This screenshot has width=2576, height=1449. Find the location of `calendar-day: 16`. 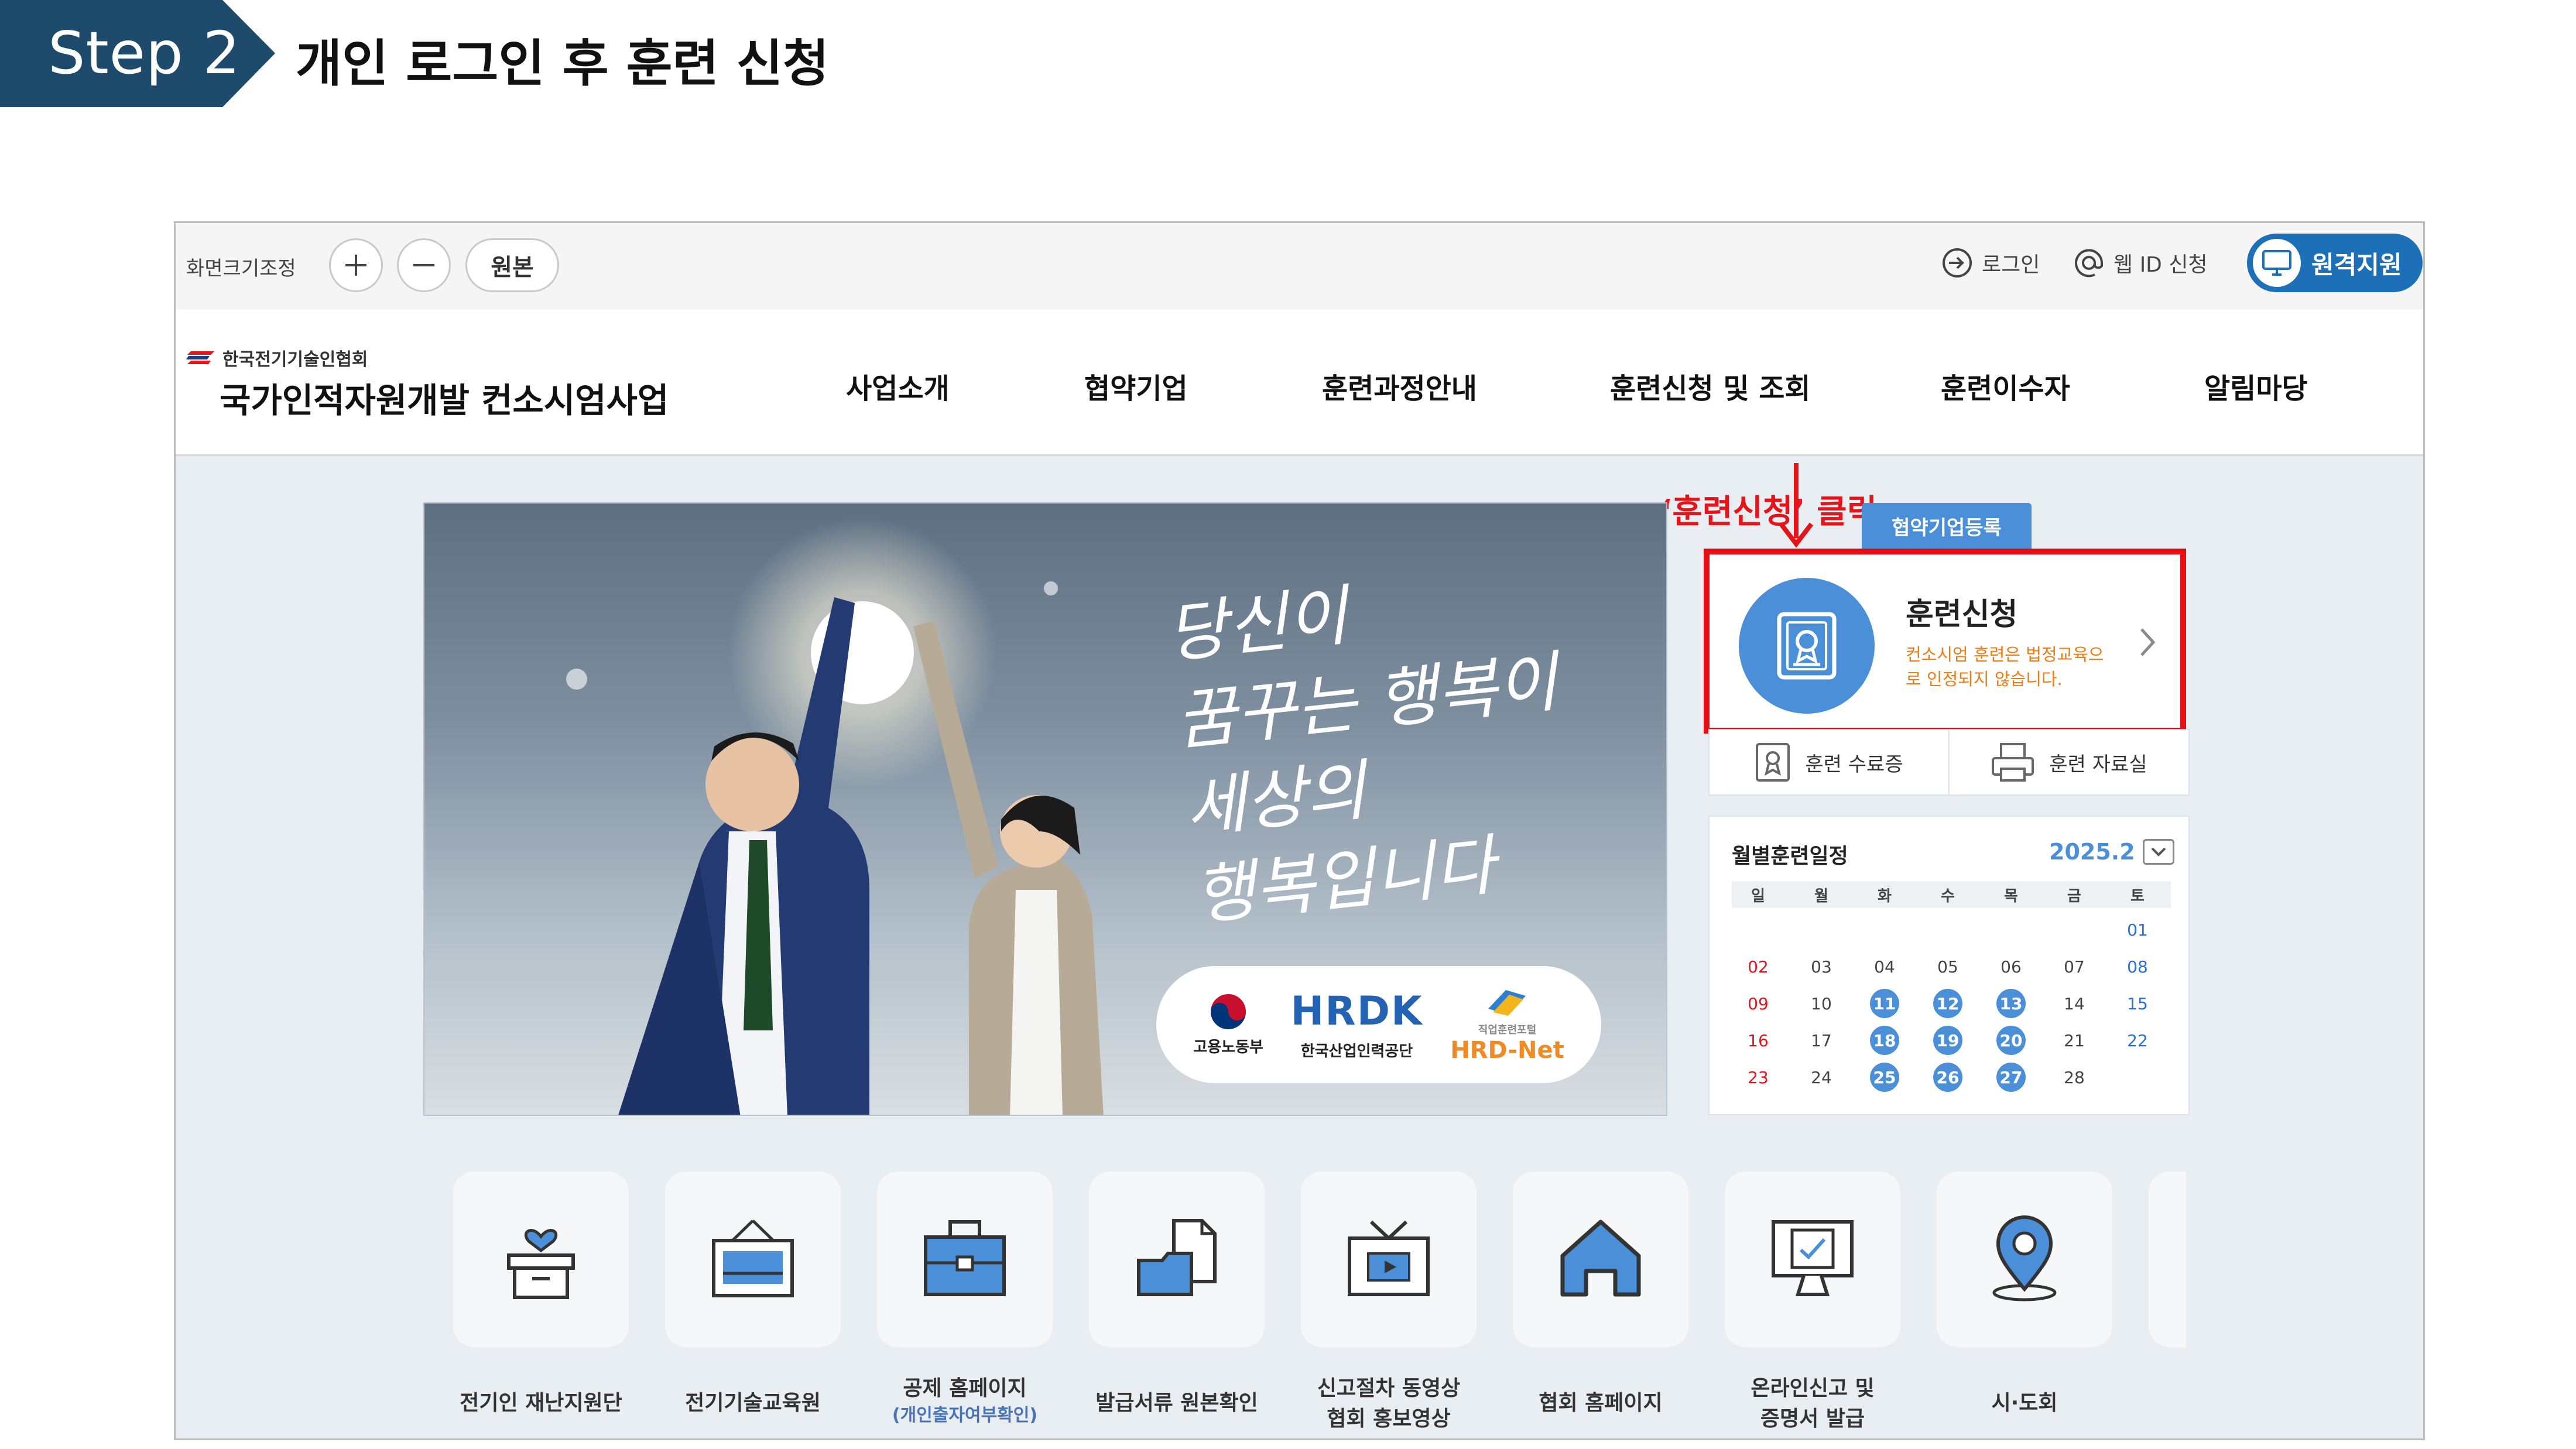

calendar-day: 16 is located at coordinates (1758, 1040).